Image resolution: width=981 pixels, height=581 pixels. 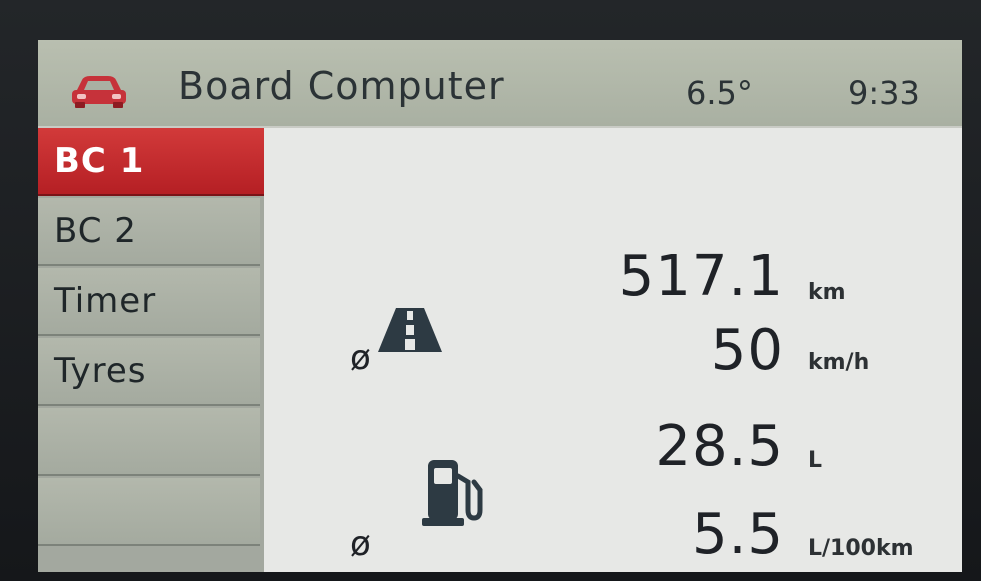 I want to click on avg-consumption-value: 5.5, so click(x=737, y=534).